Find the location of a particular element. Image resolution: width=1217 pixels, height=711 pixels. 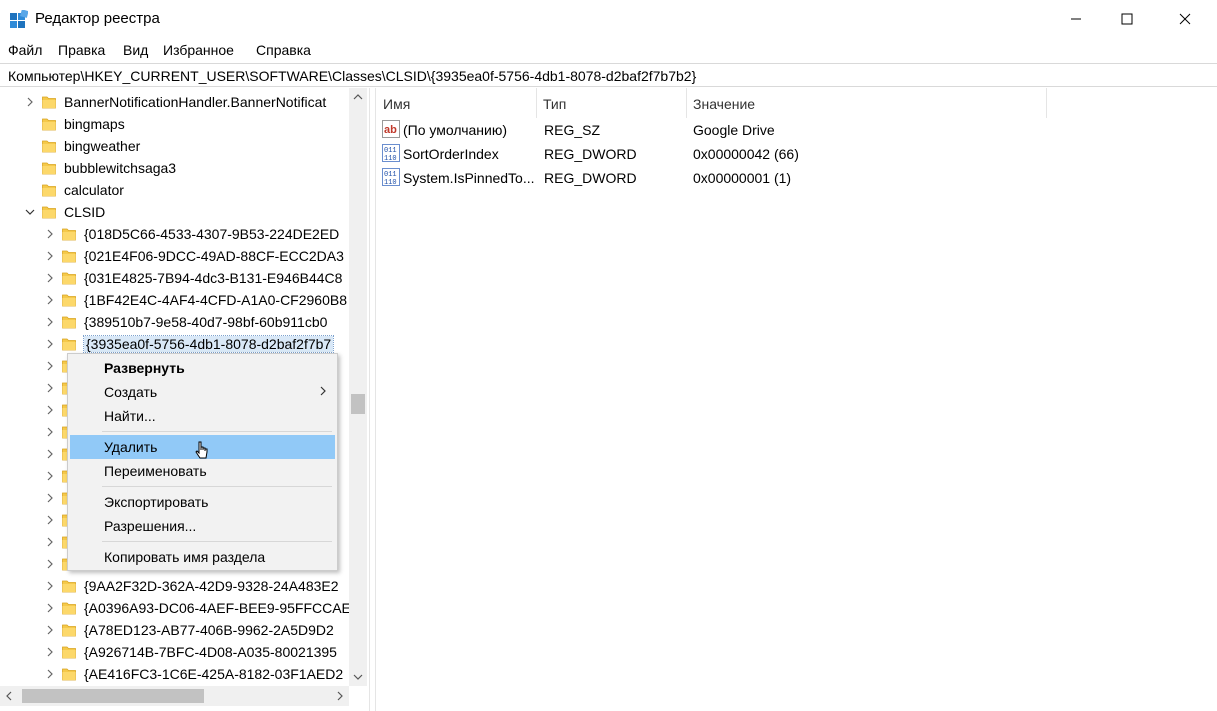

close-icon is located at coordinates (1185, 19).